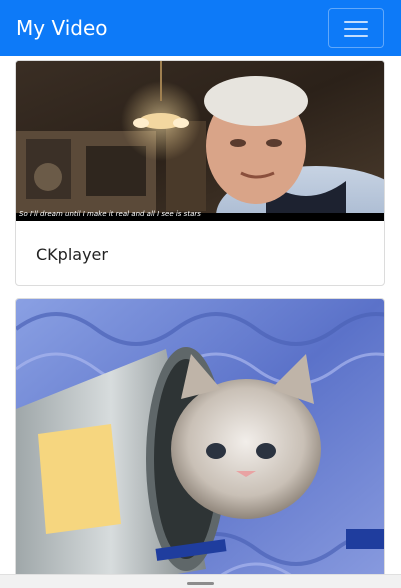  I want to click on brand-title: My Video, so click(61, 28).